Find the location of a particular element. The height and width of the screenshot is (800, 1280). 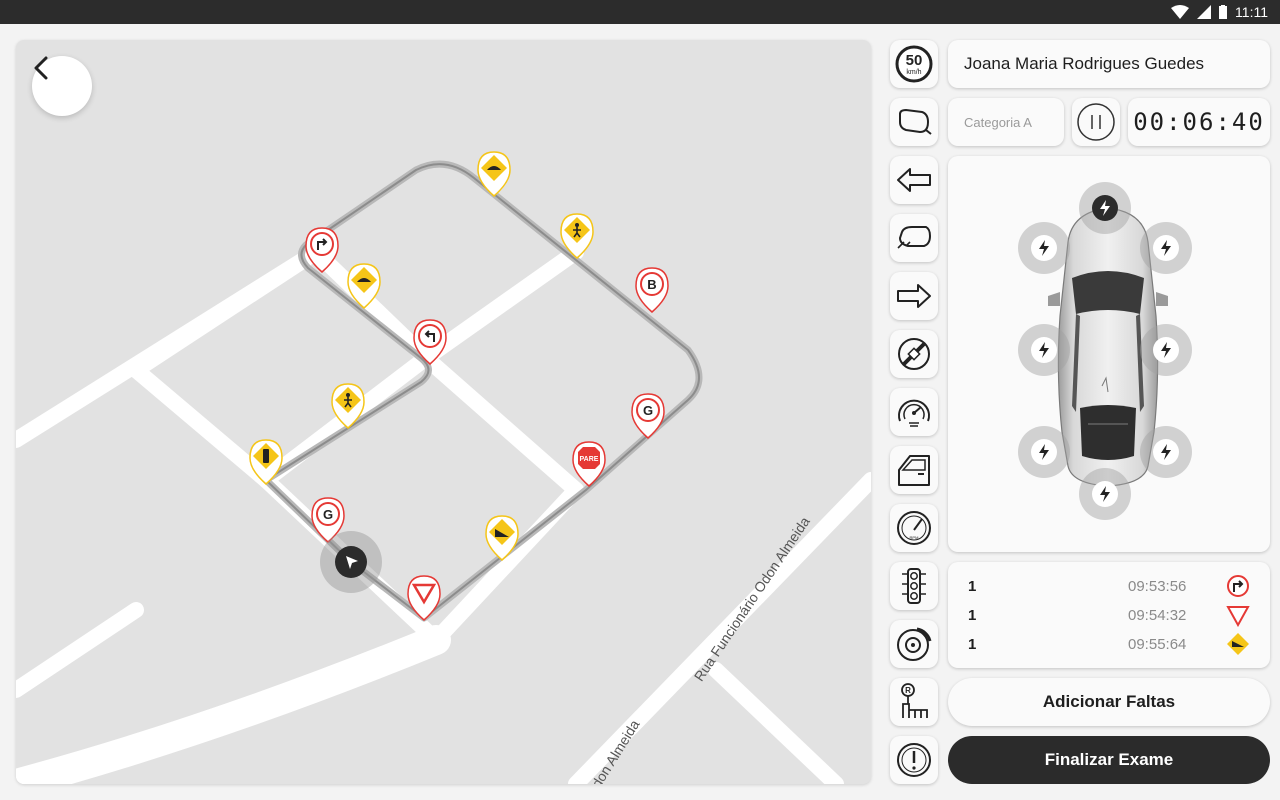

gear-shift-icon: R is located at coordinates (914, 700).